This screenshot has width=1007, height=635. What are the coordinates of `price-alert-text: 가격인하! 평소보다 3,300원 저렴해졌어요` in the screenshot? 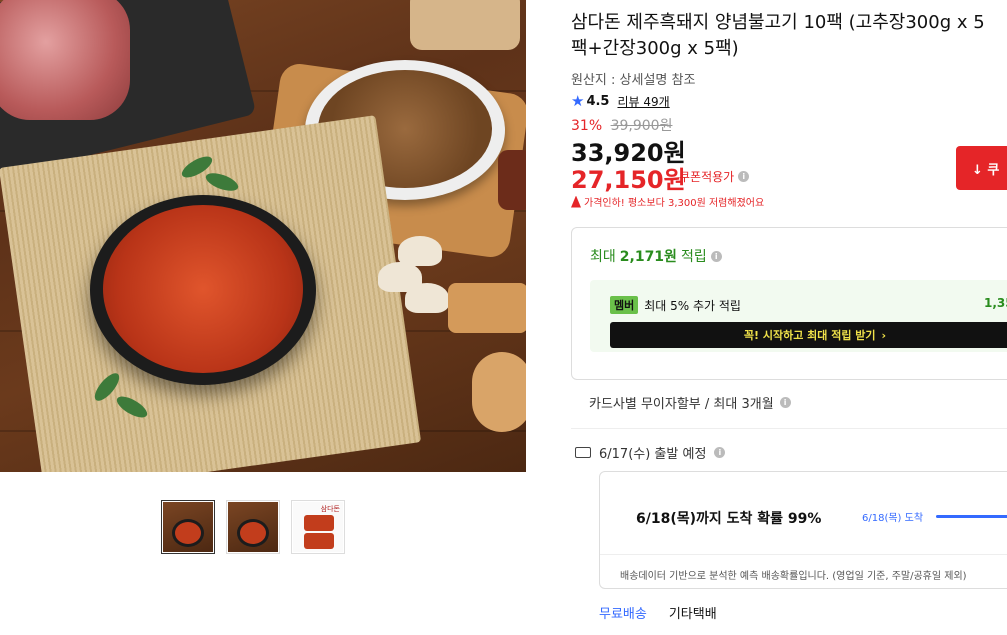 It's located at (674, 203).